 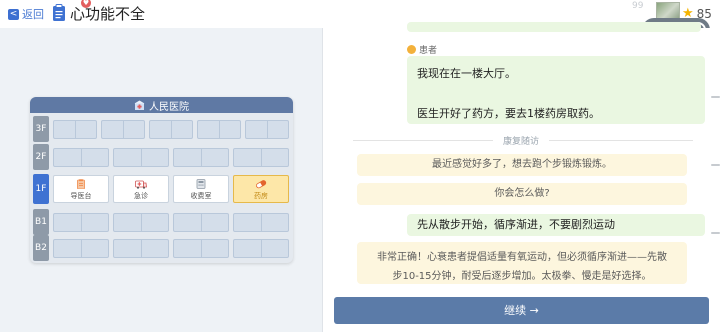 I want to click on room-pharmacy: 药房, so click(x=261, y=189).